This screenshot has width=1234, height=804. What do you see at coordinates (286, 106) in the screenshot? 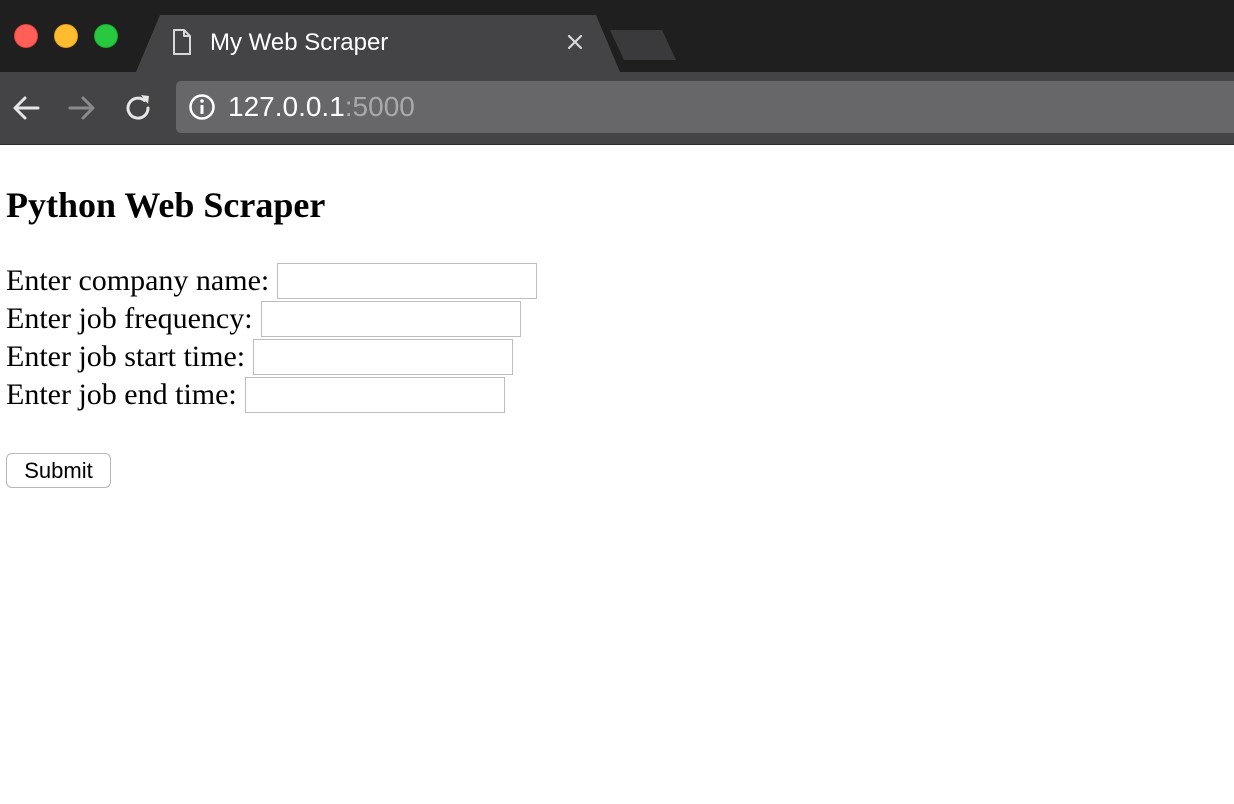
I see `url-host: 127.0.0.1` at bounding box center [286, 106].